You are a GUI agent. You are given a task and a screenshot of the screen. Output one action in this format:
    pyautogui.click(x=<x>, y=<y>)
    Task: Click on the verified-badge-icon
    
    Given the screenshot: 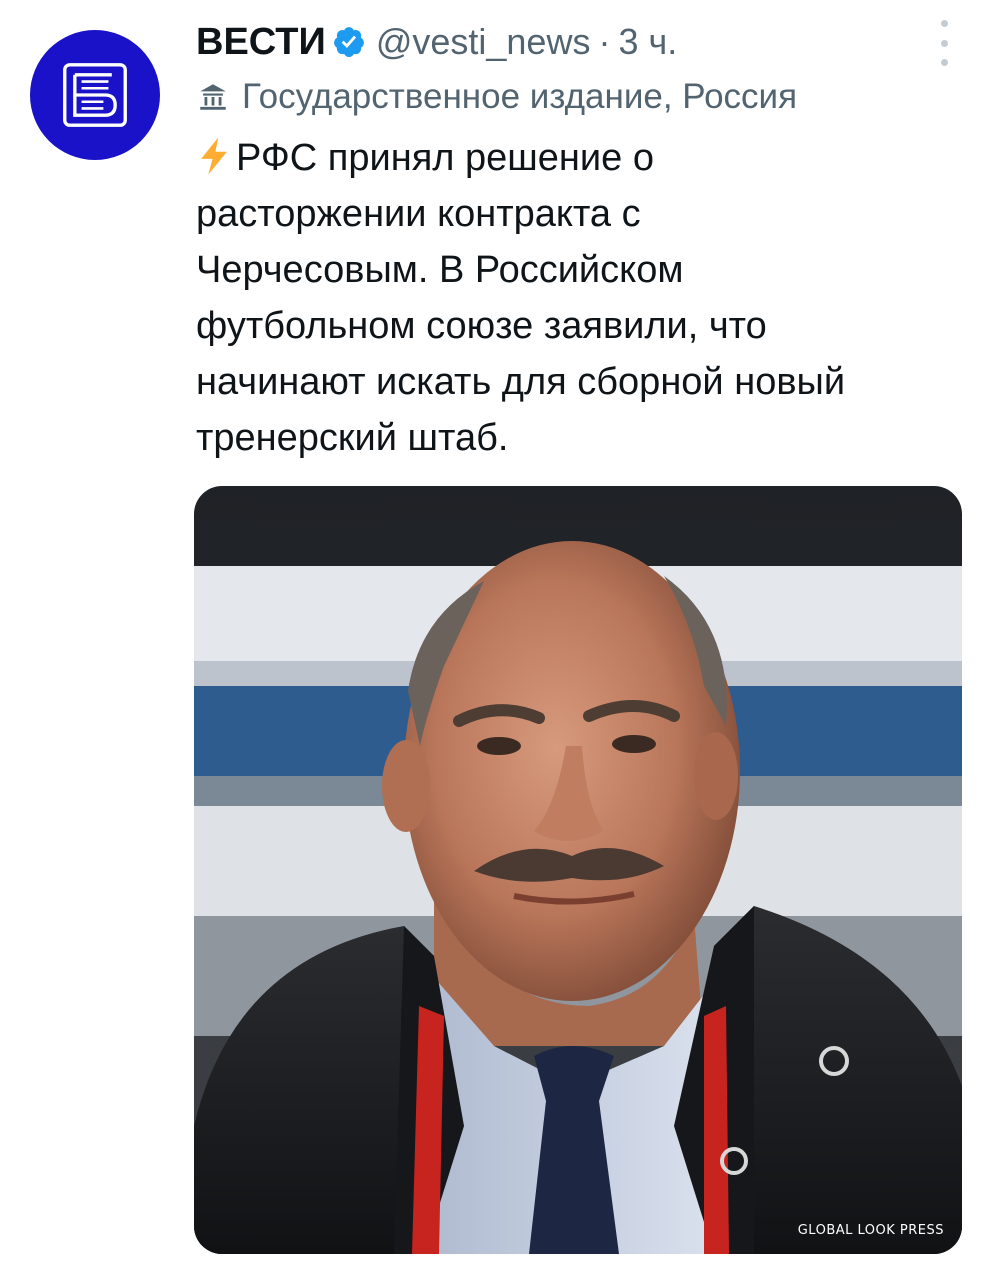 What is the action you would take?
    pyautogui.click(x=348, y=42)
    